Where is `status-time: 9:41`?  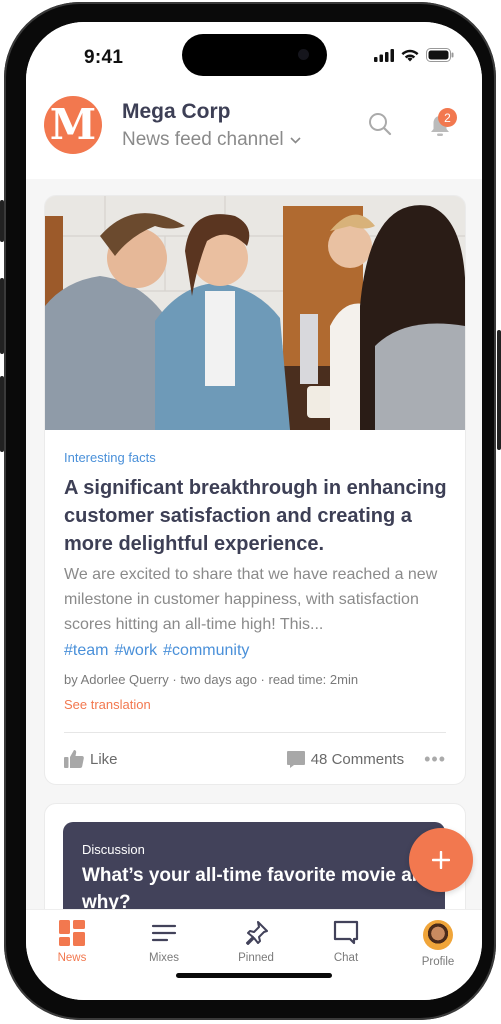 status-time: 9:41 is located at coordinates (104, 57).